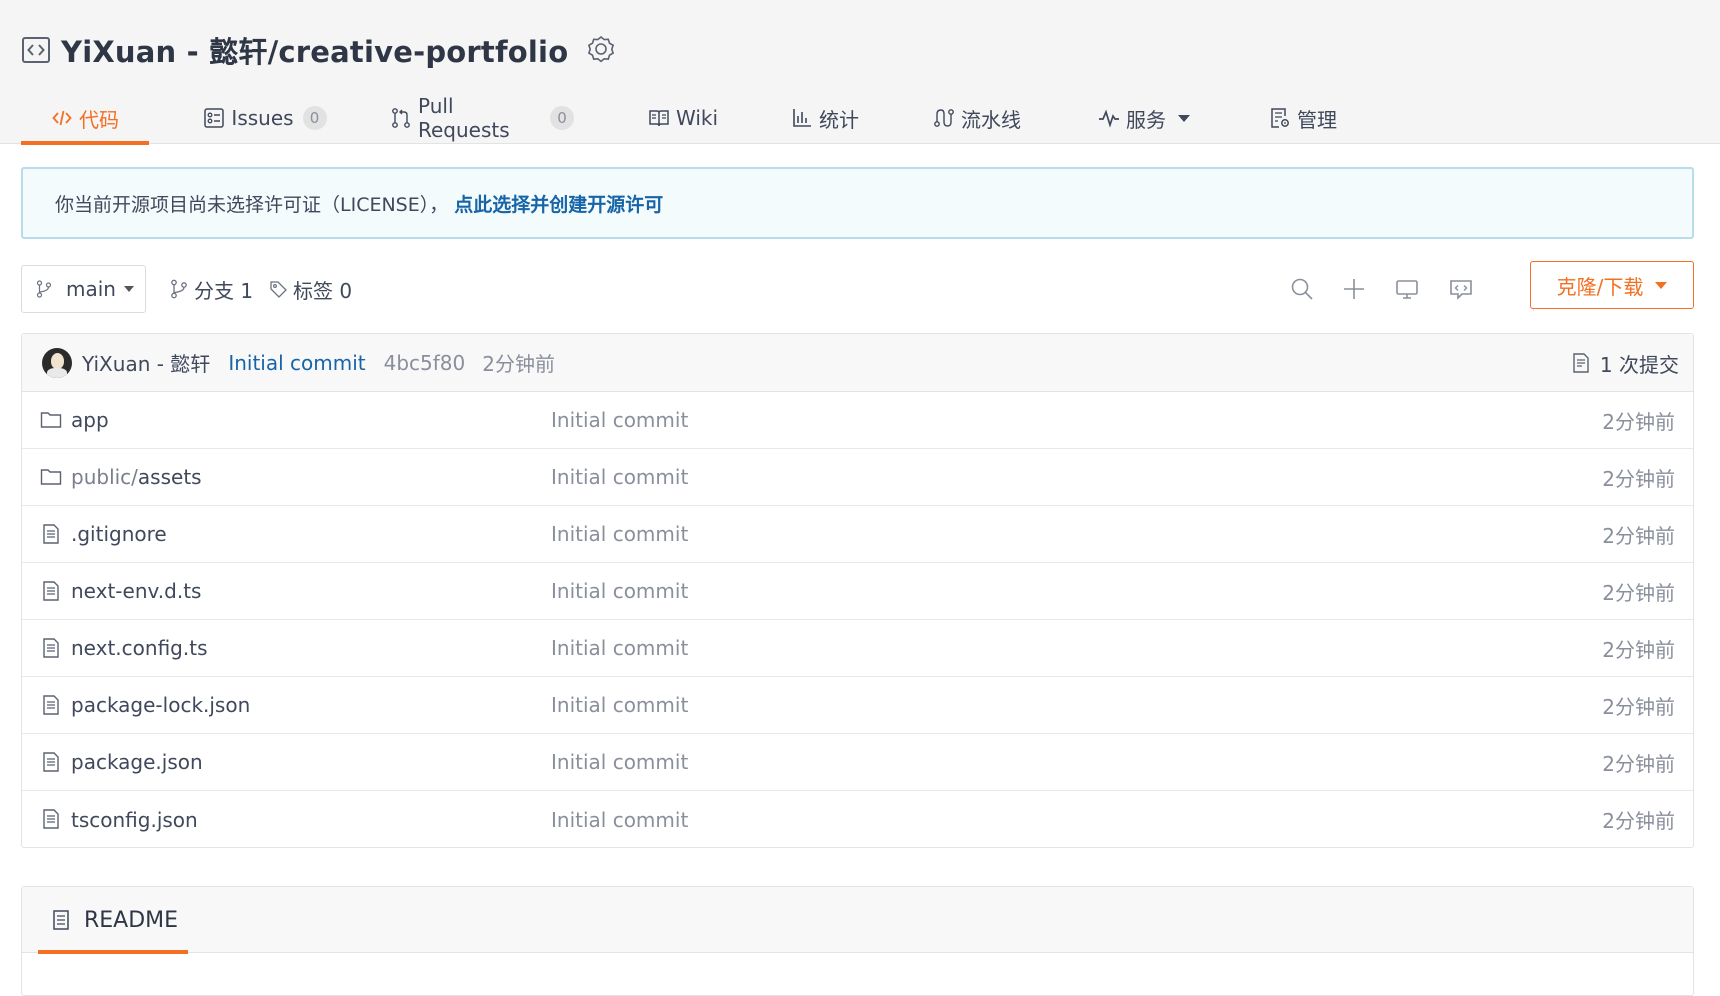 The image size is (1720, 996). I want to click on readme-label: README, so click(131, 920).